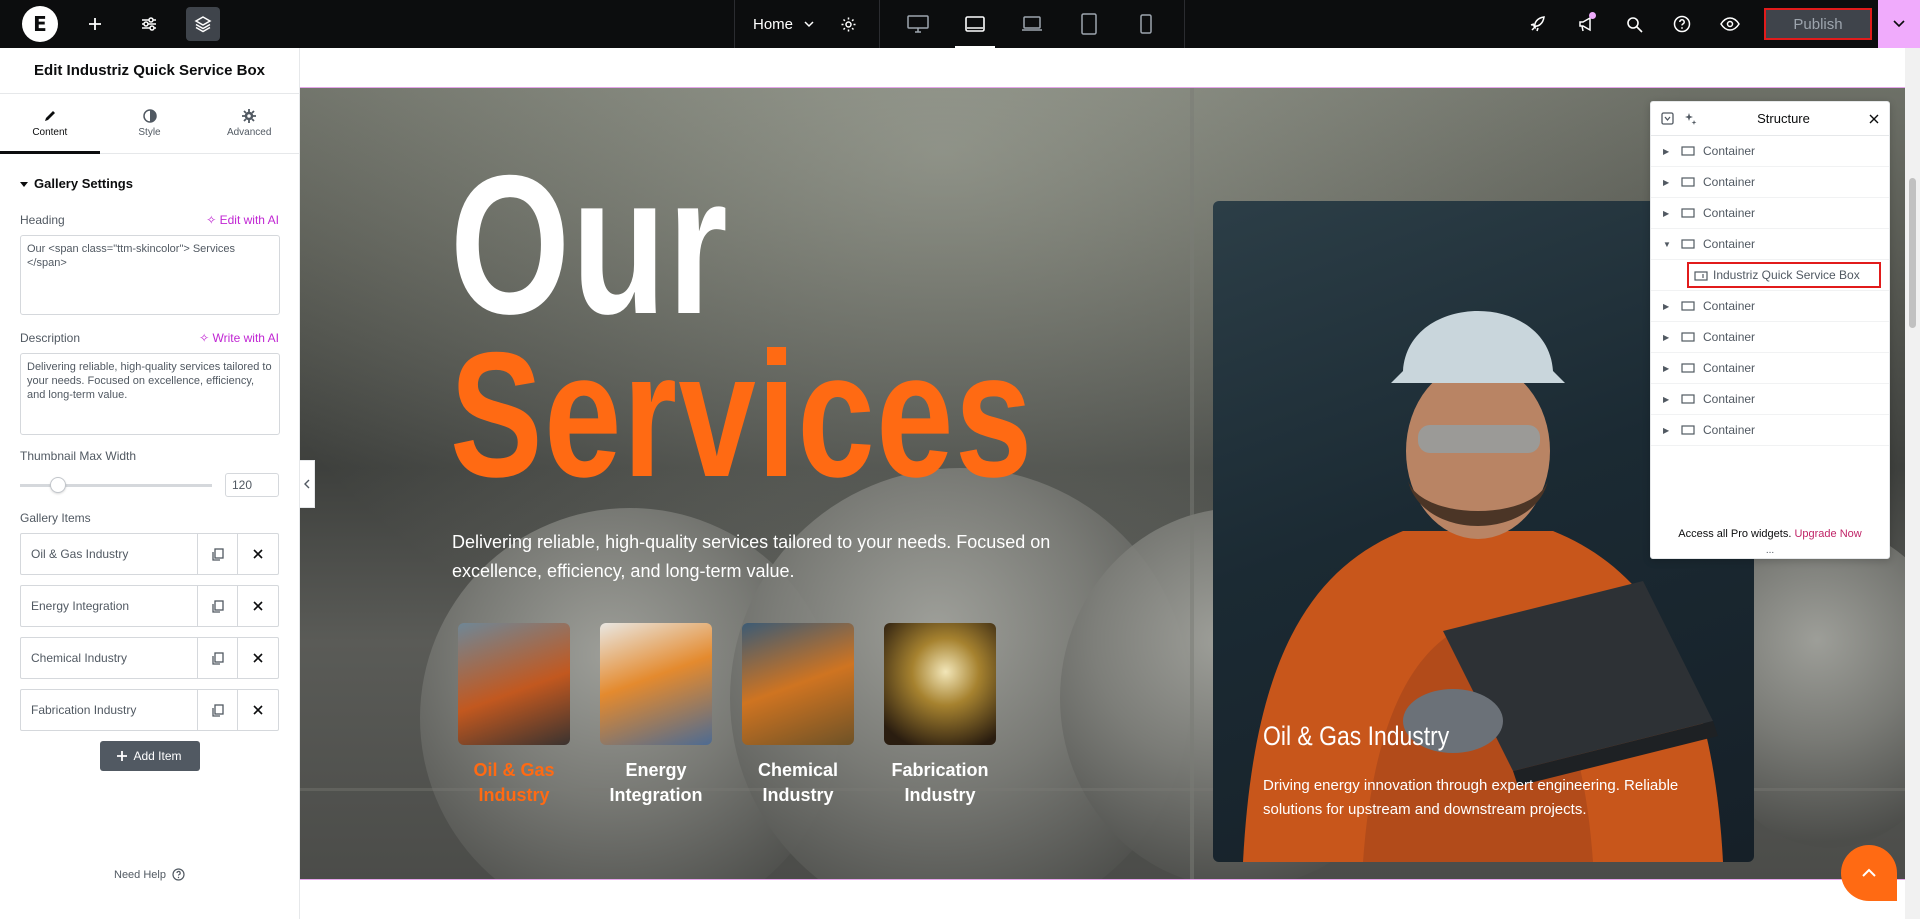 The height and width of the screenshot is (919, 1920). What do you see at coordinates (773, 24) in the screenshot?
I see `page-name: Home` at bounding box center [773, 24].